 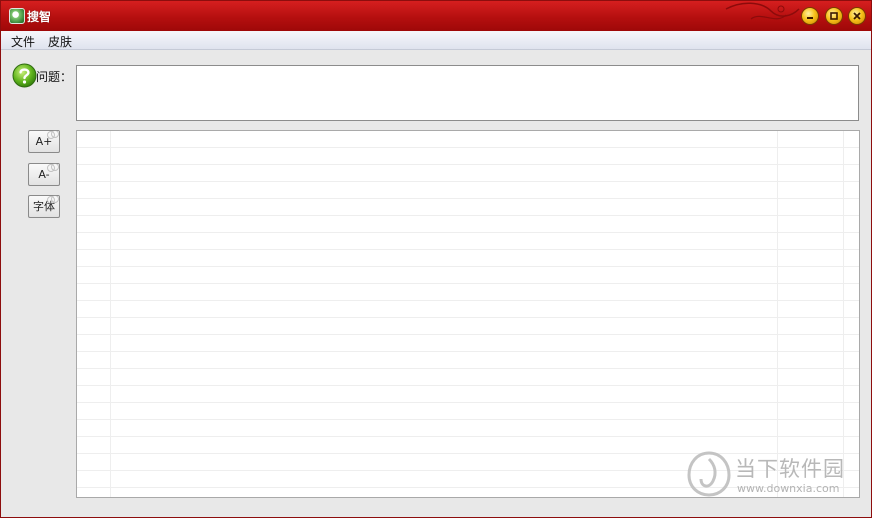 I want to click on maximize-button, so click(x=834, y=16).